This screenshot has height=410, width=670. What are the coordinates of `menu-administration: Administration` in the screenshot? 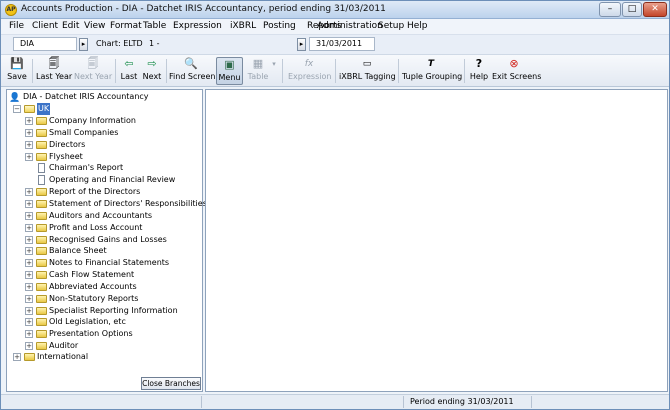 It's located at (350, 26).